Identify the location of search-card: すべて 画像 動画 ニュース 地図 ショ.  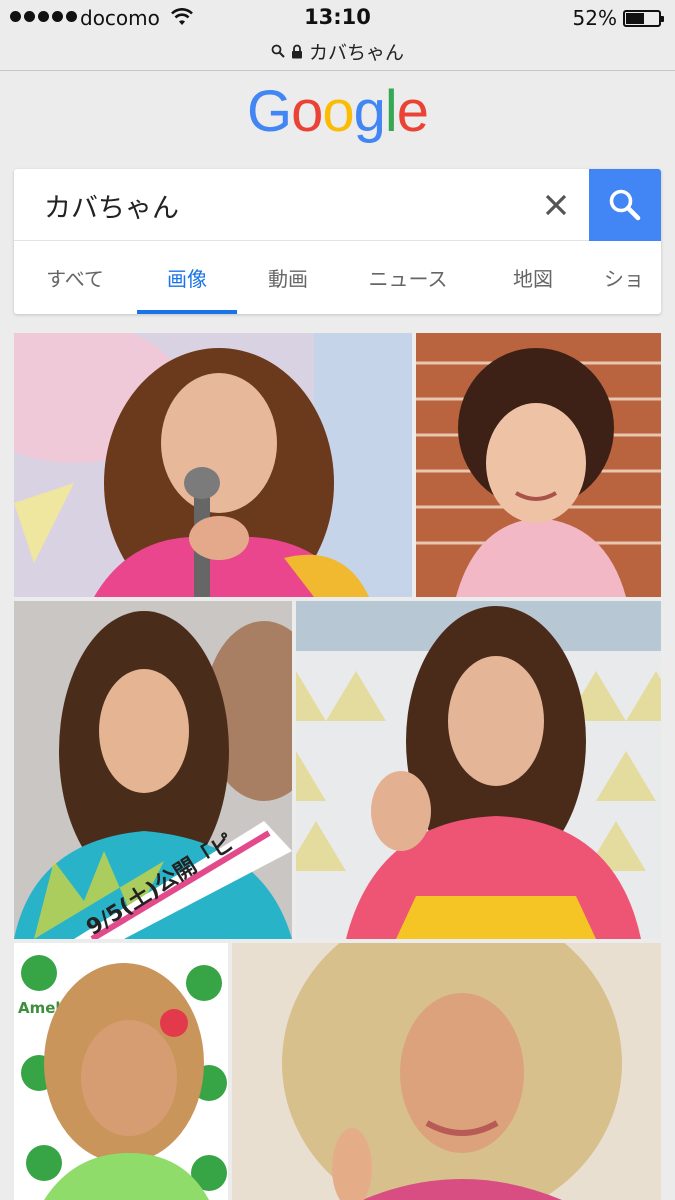
(337, 241).